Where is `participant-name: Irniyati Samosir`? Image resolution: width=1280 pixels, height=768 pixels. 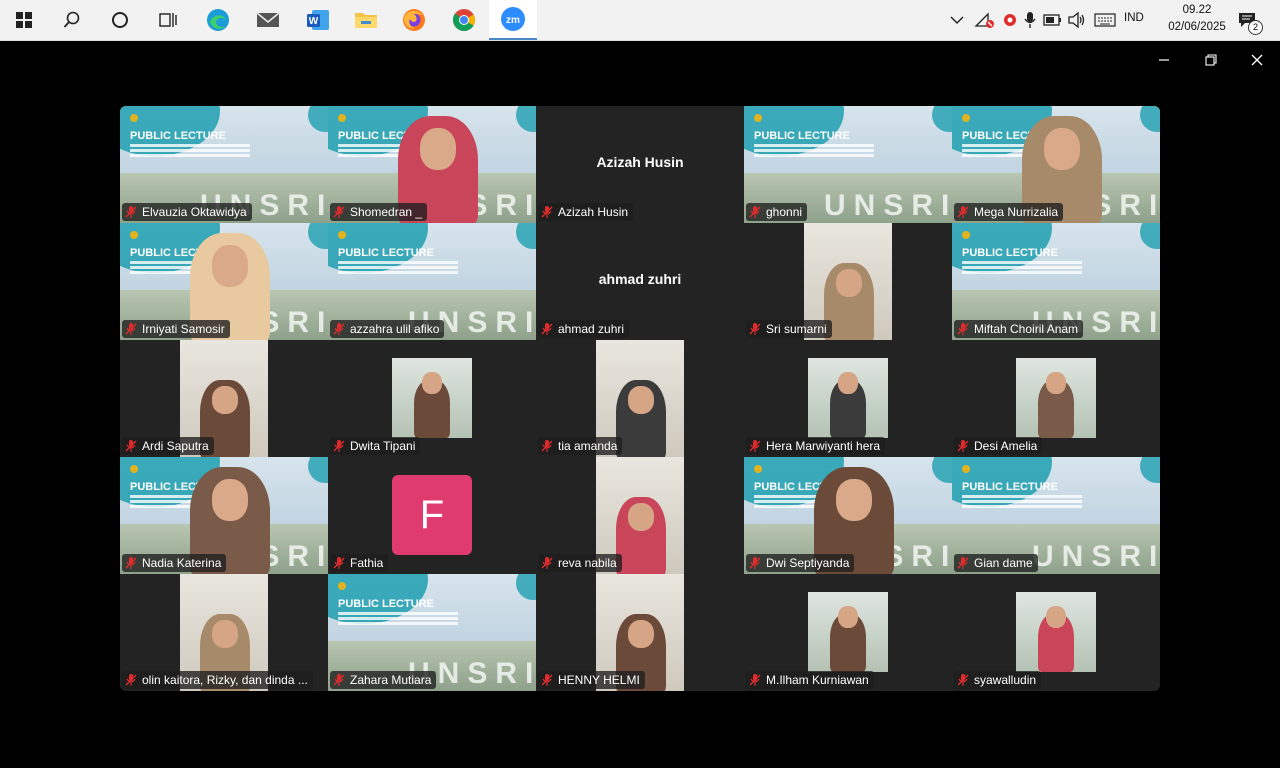
participant-name: Irniyati Samosir is located at coordinates (183, 329).